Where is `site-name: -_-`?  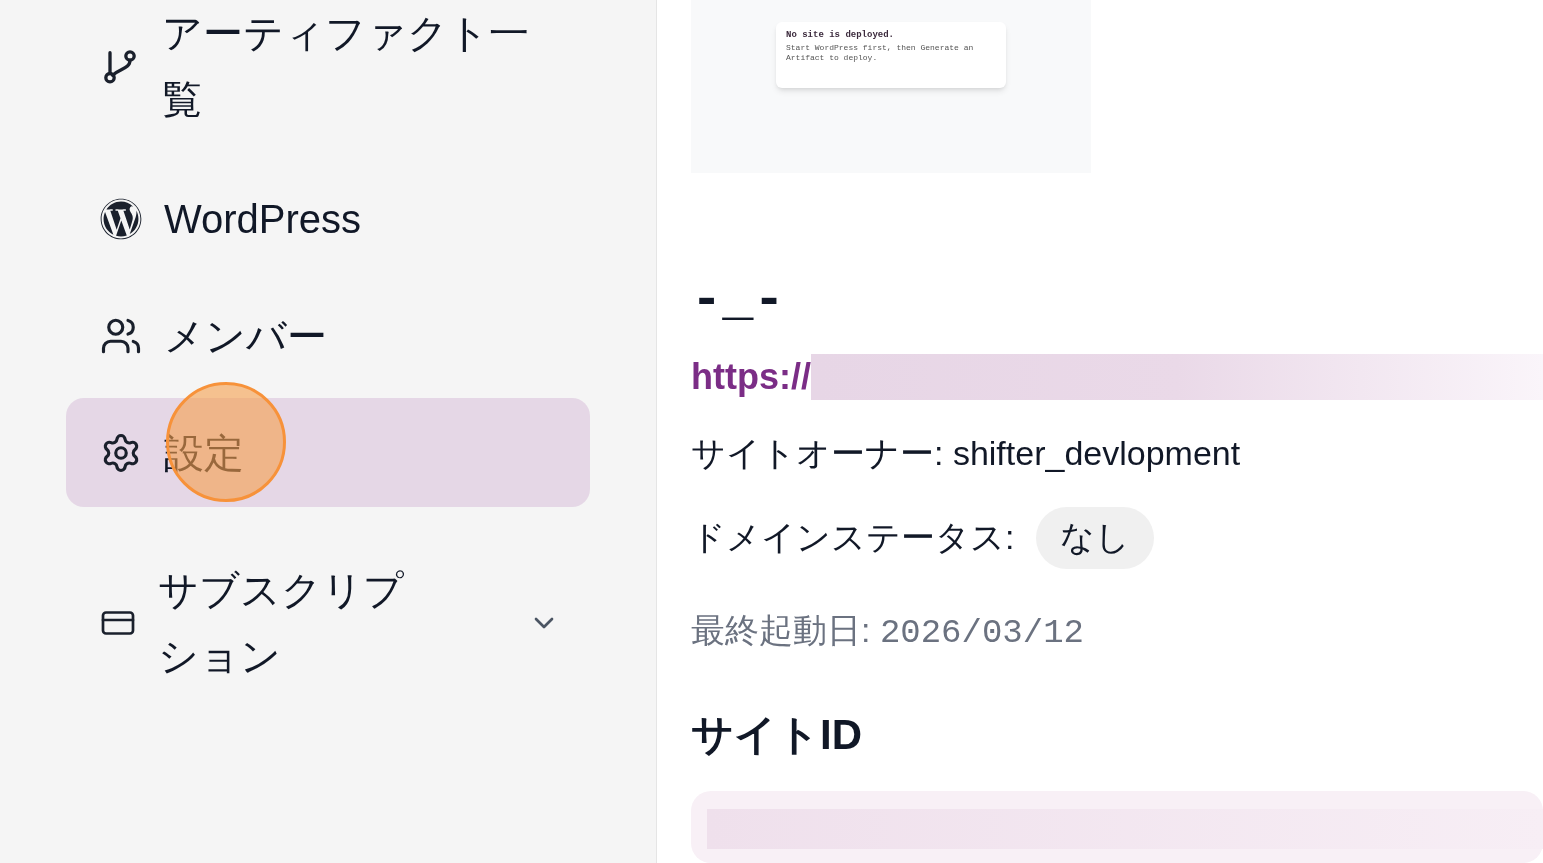
site-name: -_- is located at coordinates (738, 300).